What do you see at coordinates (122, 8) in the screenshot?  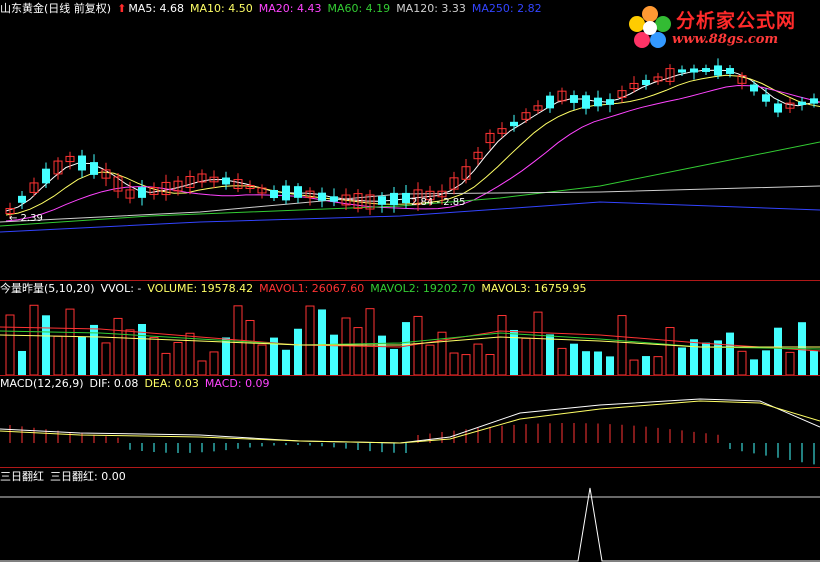 I see `up-arrow-icon: ⬆` at bounding box center [122, 8].